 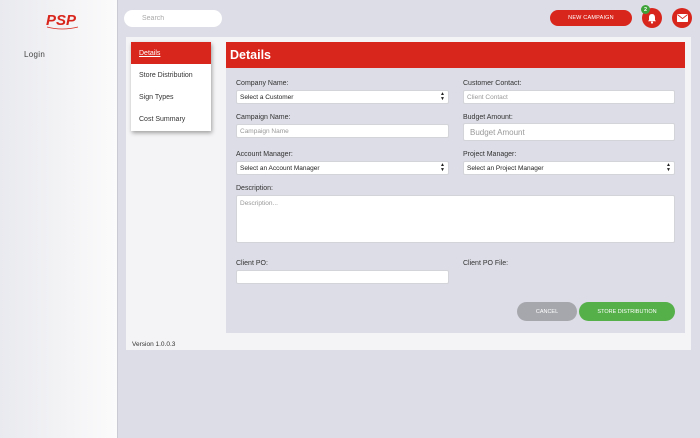 I want to click on tab-store-distribution: Store Distribution, so click(x=171, y=75).